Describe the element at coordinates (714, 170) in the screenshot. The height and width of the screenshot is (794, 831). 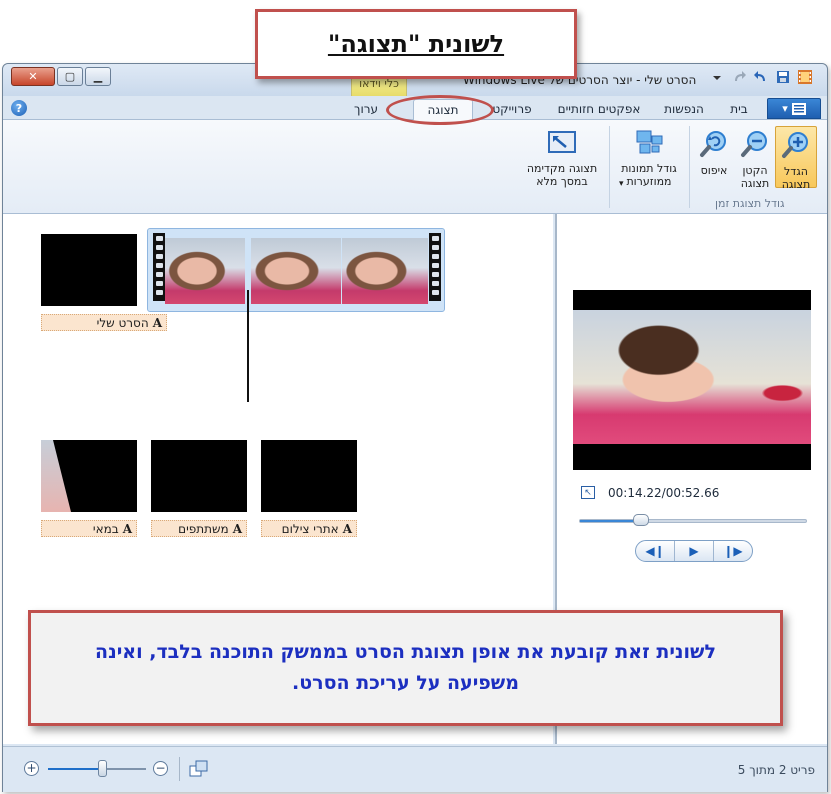
I see `reset-zoom-label: איפוס` at that location.